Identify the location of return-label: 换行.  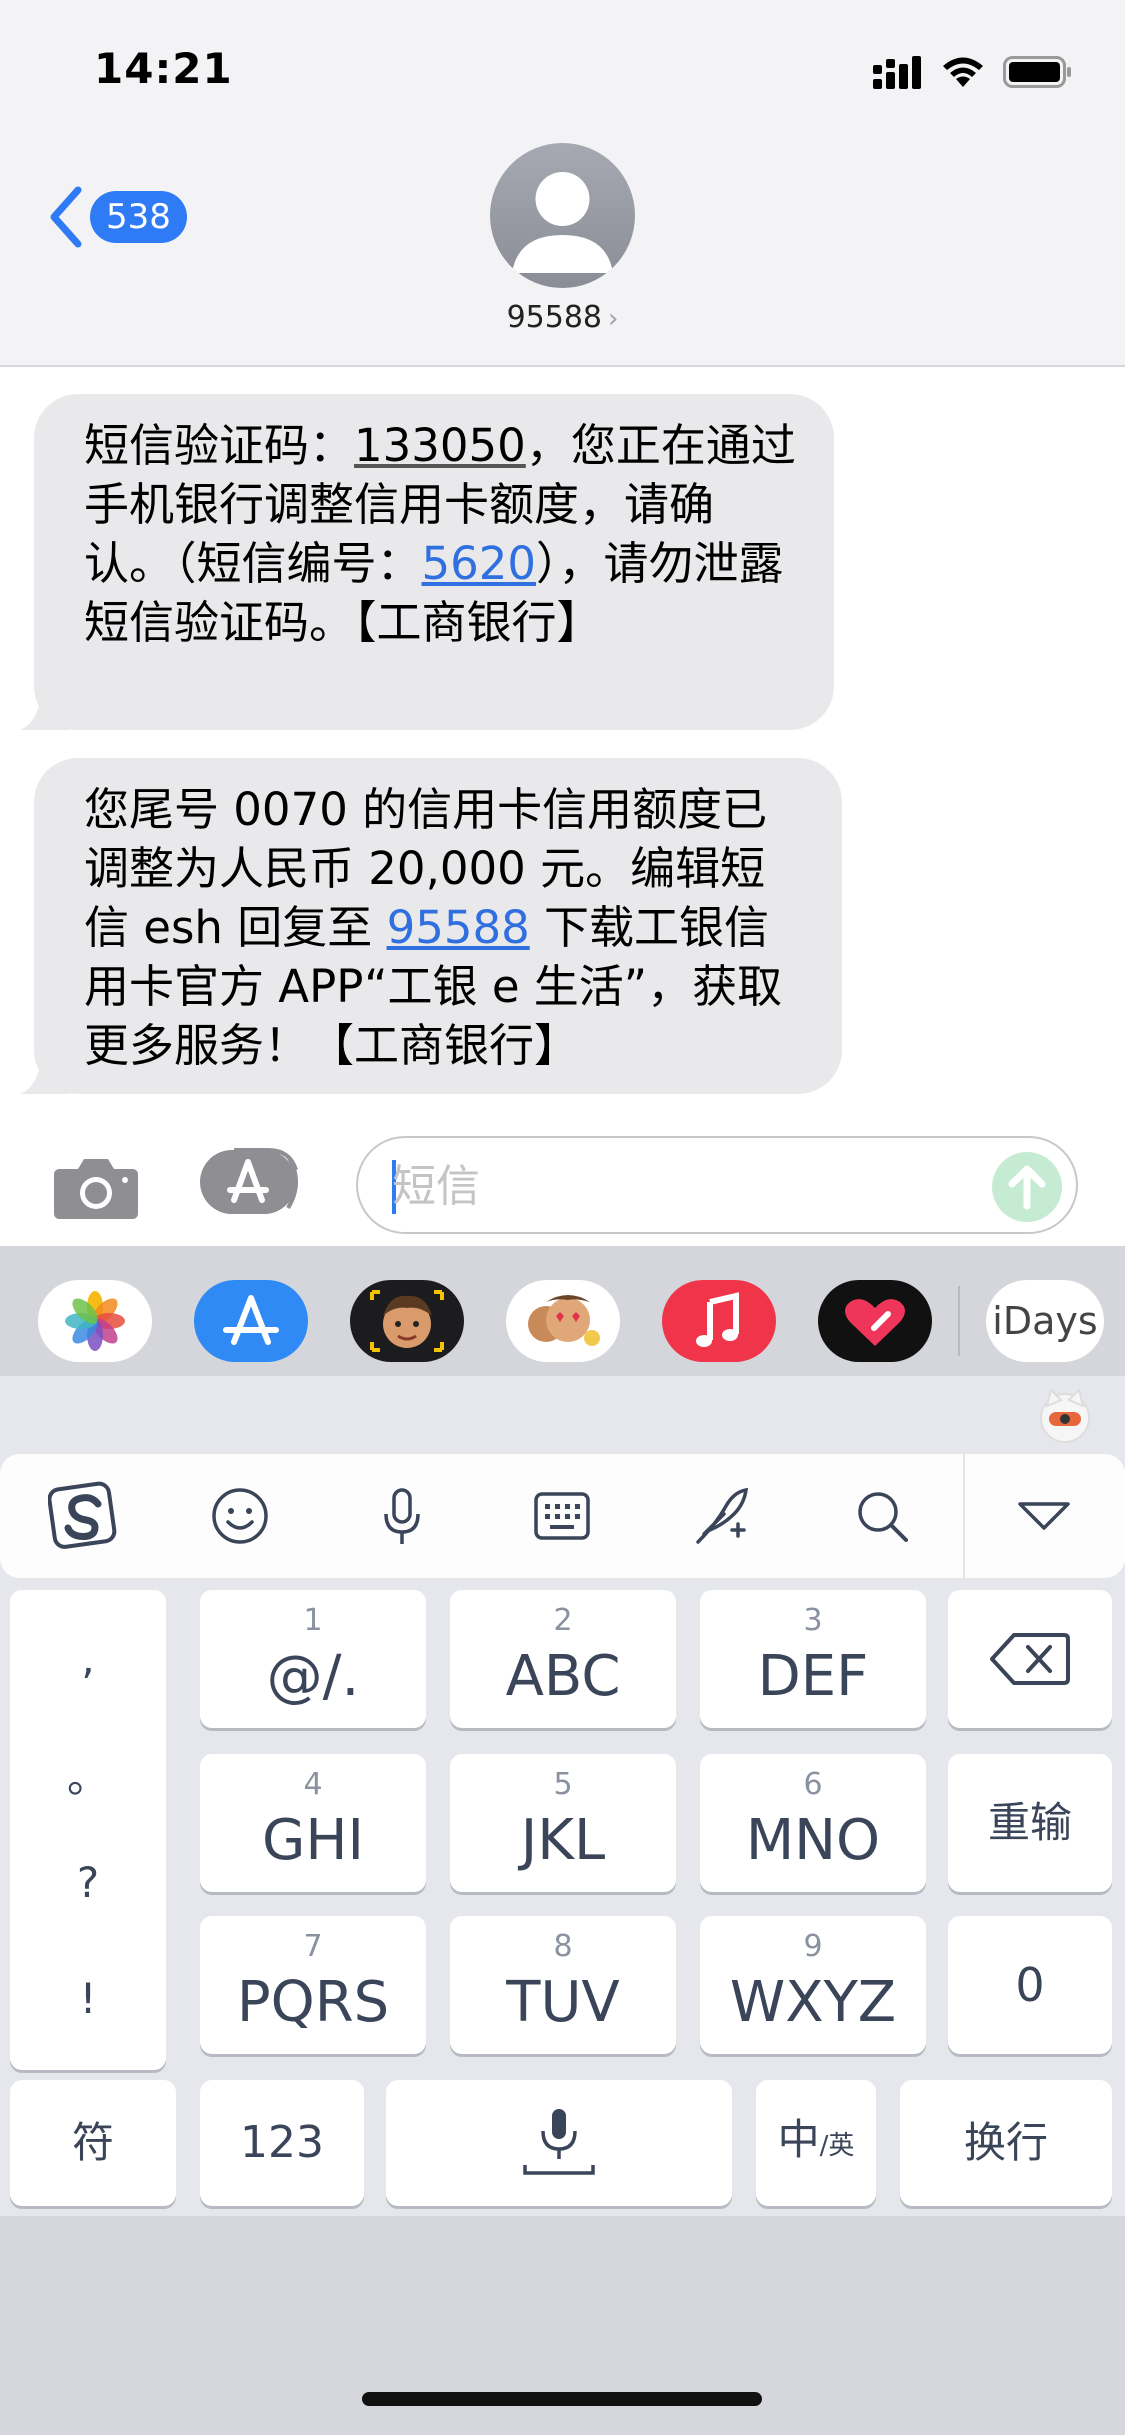
(1005, 2142).